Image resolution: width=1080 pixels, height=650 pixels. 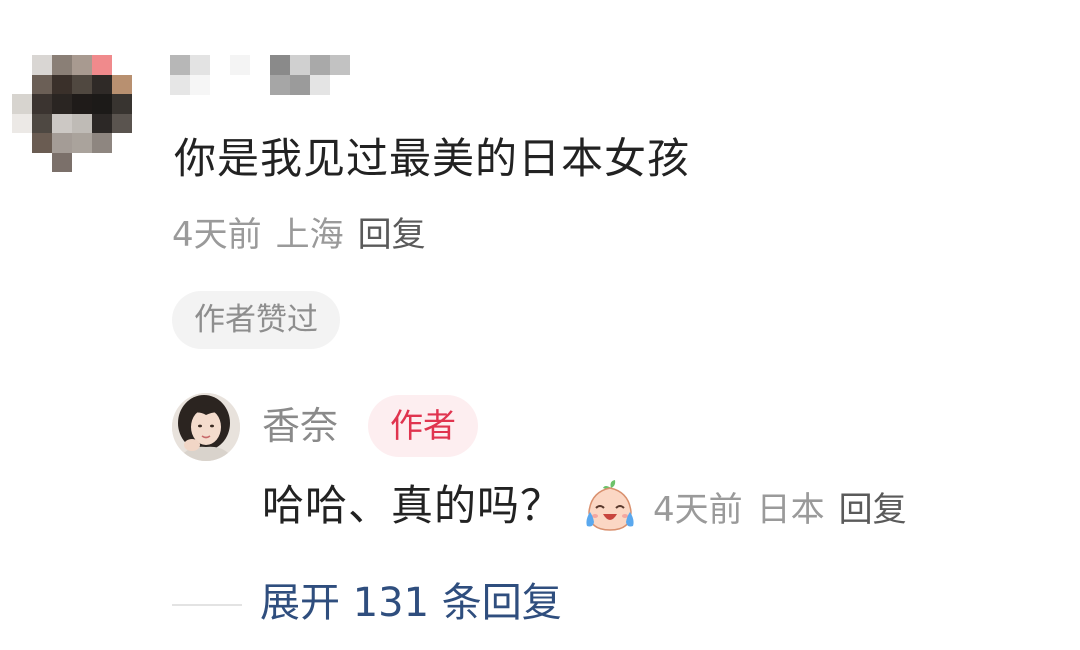 I want to click on author-reply-meta: 4天前 日本 回复, so click(x=780, y=506).